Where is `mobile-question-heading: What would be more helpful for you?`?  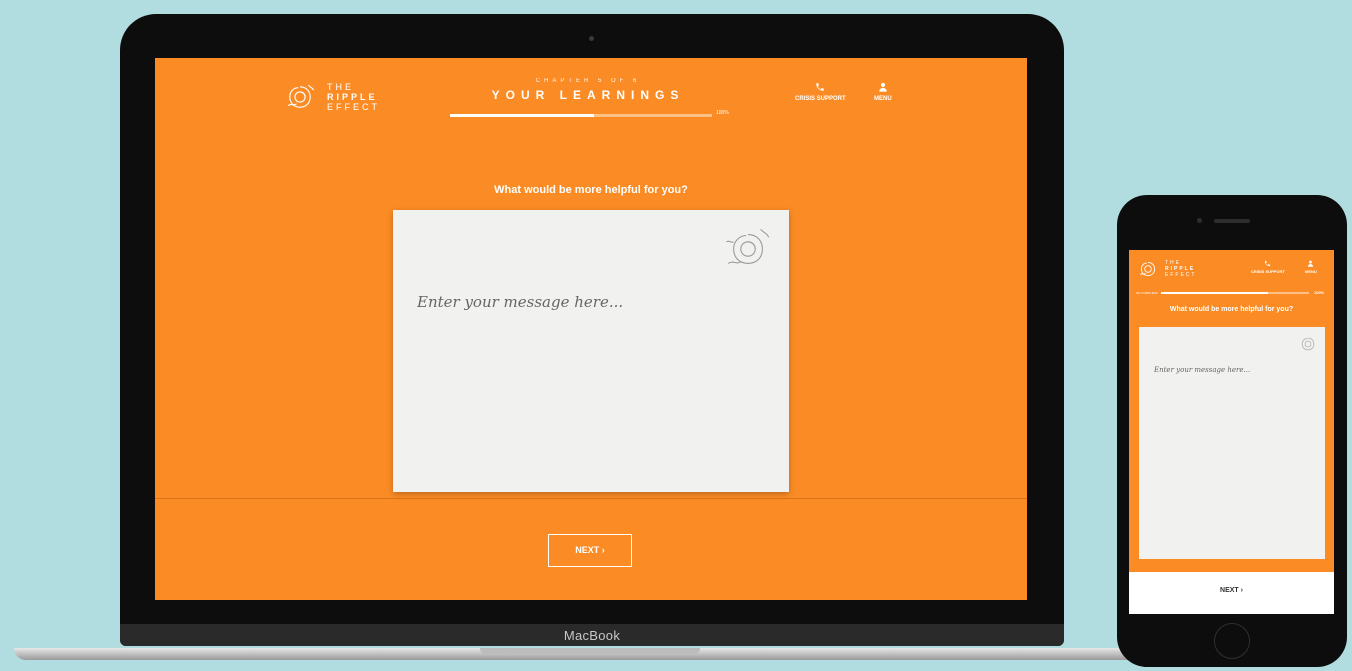 mobile-question-heading: What would be more helpful for you? is located at coordinates (1231, 309).